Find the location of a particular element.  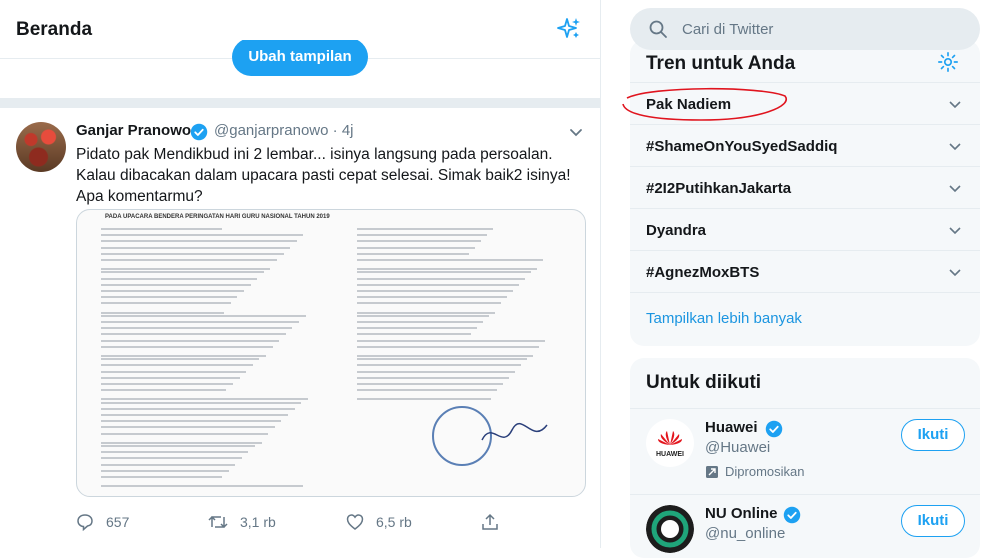

like-button: 6,5 rb is located at coordinates (379, 522).